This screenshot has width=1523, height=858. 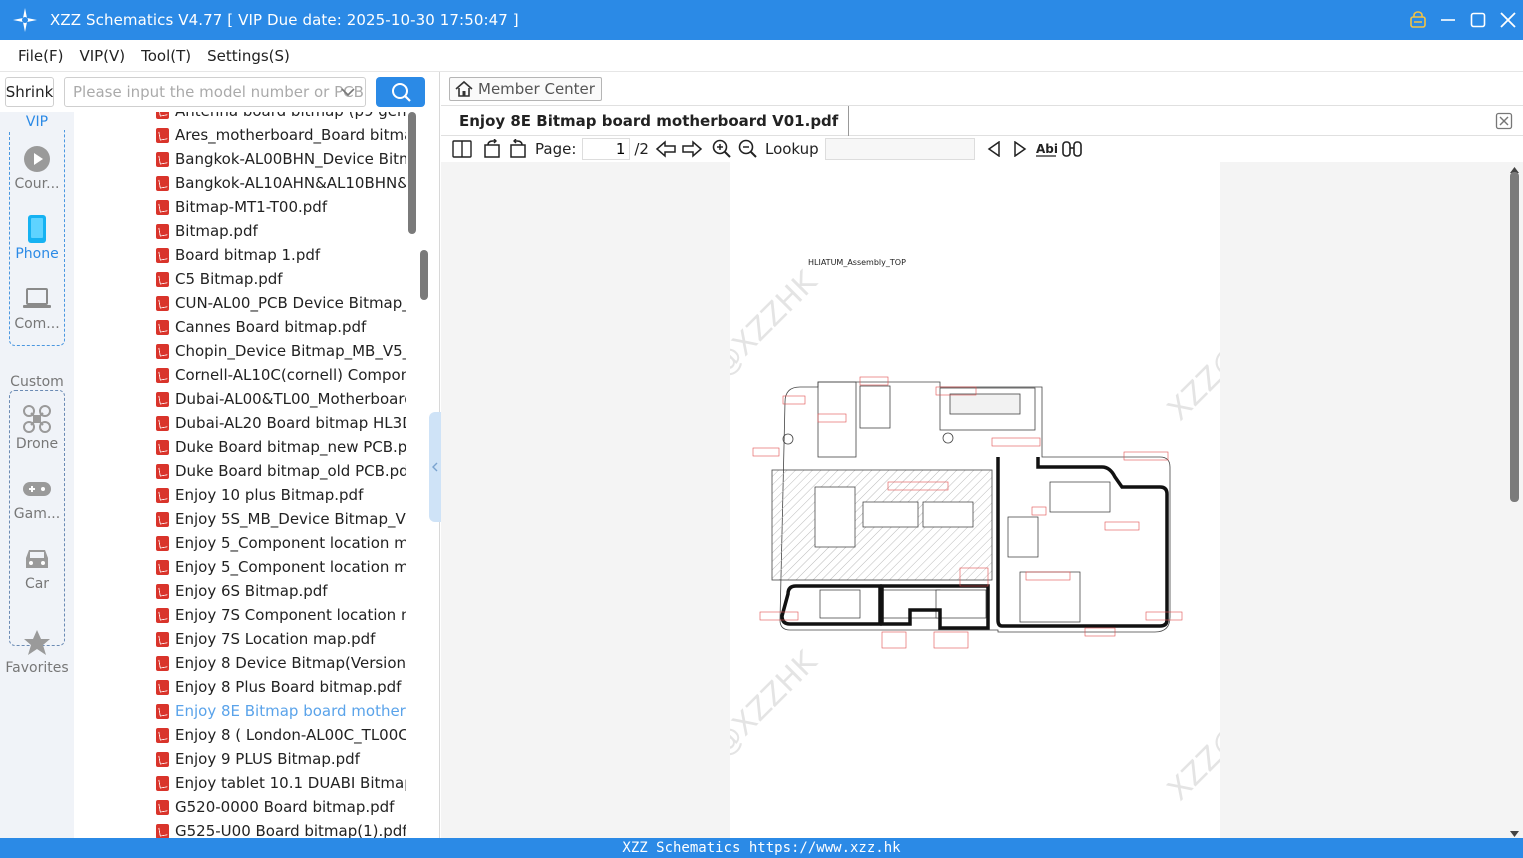 I want to click on rail-item-label: Car, so click(x=37, y=584).